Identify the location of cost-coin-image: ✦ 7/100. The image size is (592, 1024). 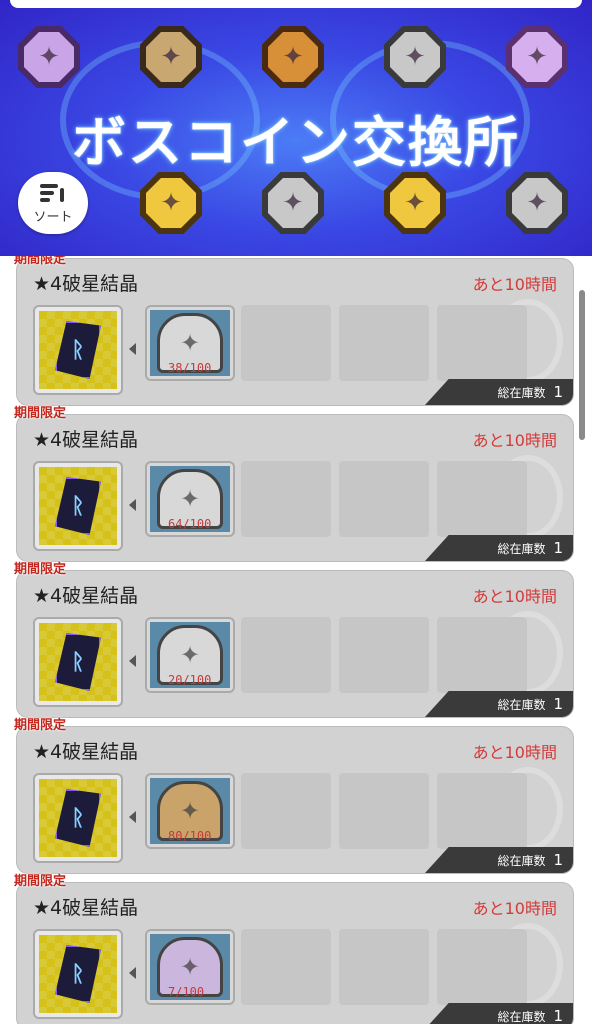
(190, 967).